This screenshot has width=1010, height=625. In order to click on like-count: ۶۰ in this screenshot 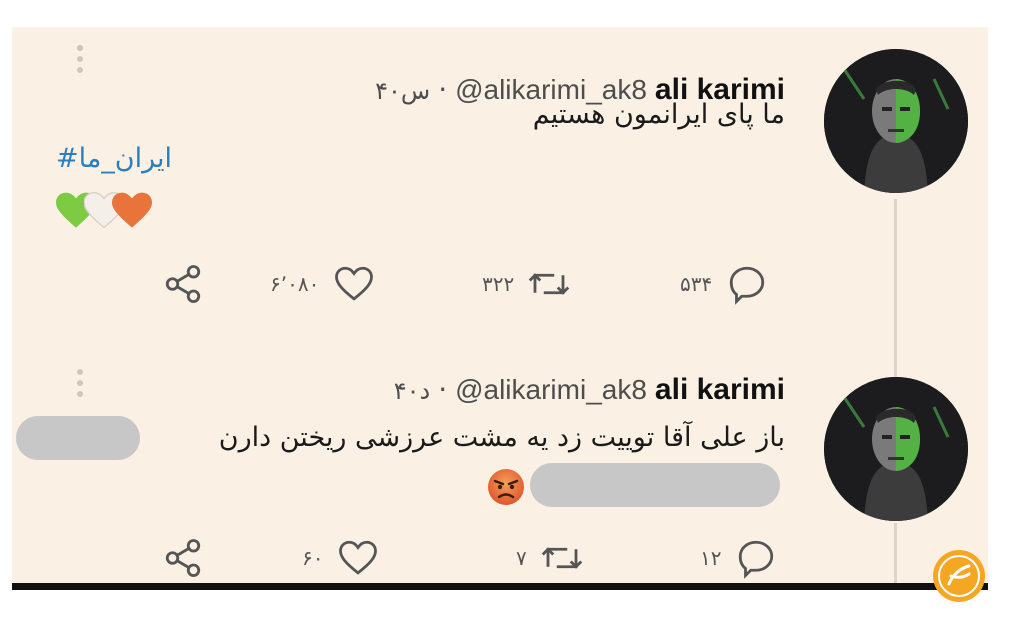, I will do `click(313, 558)`.